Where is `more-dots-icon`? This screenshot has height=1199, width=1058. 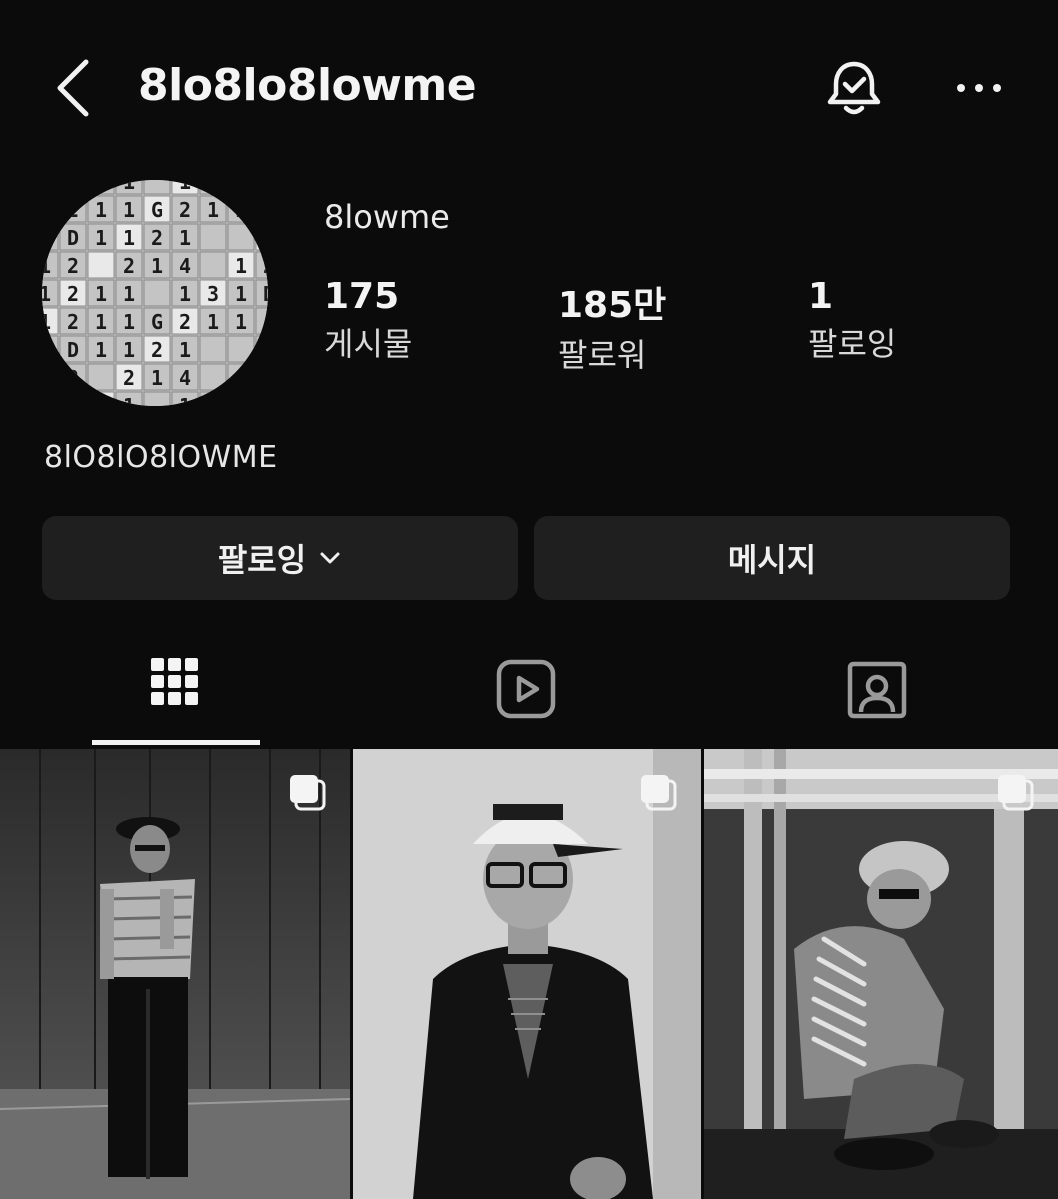 more-dots-icon is located at coordinates (979, 88).